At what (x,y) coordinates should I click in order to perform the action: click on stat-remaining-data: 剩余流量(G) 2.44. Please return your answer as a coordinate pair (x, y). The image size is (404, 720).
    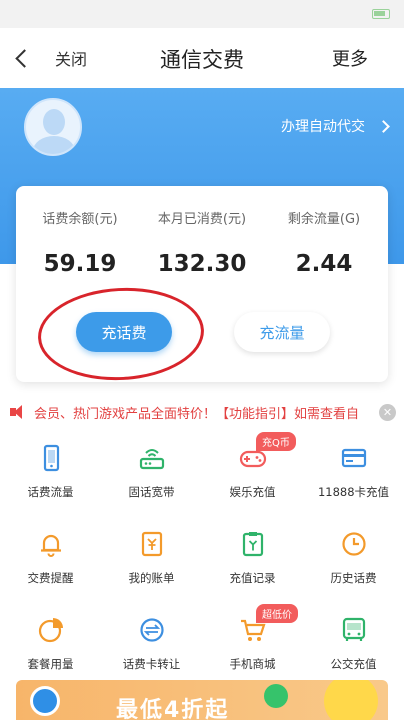
    Looking at the image, I should click on (324, 242).